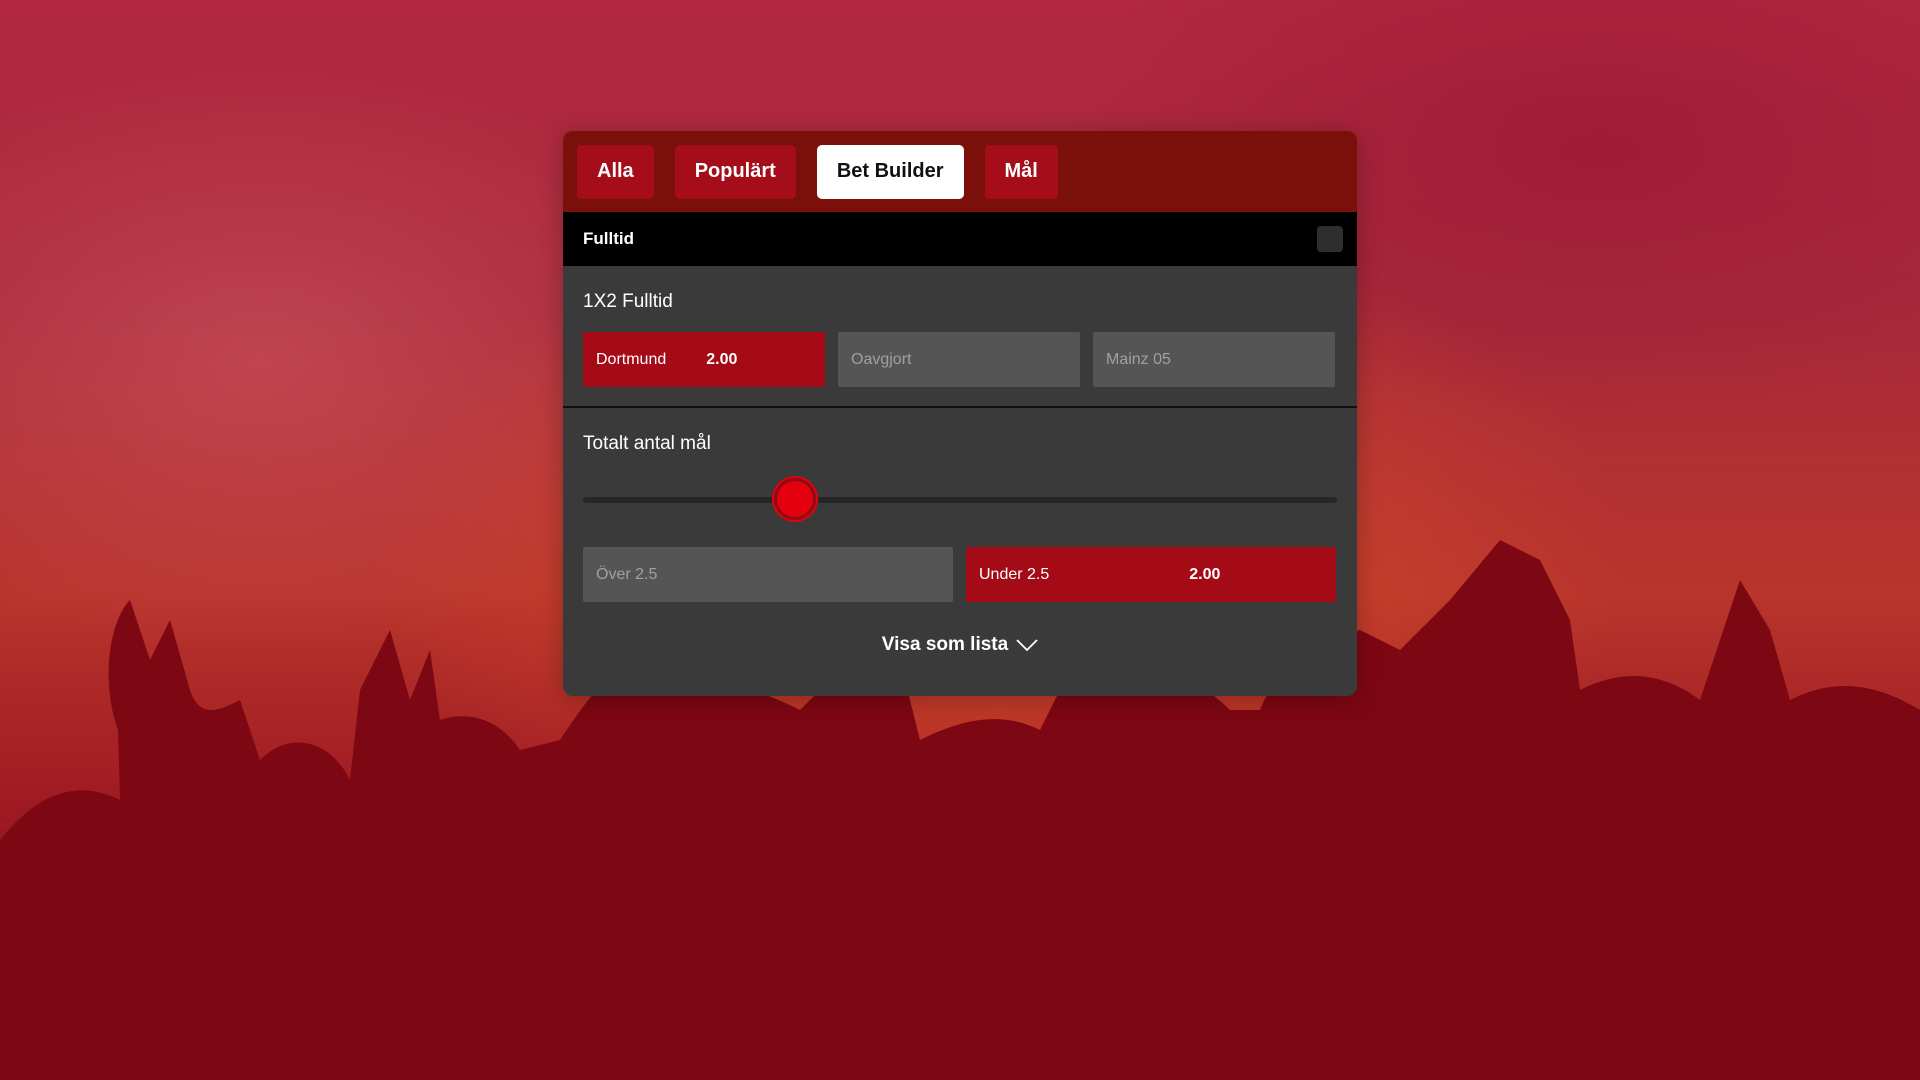 This screenshot has width=1920, height=1080. Describe the element at coordinates (1151, 574) in the screenshot. I see `odd-under-button: Under 2.5 2.00` at that location.